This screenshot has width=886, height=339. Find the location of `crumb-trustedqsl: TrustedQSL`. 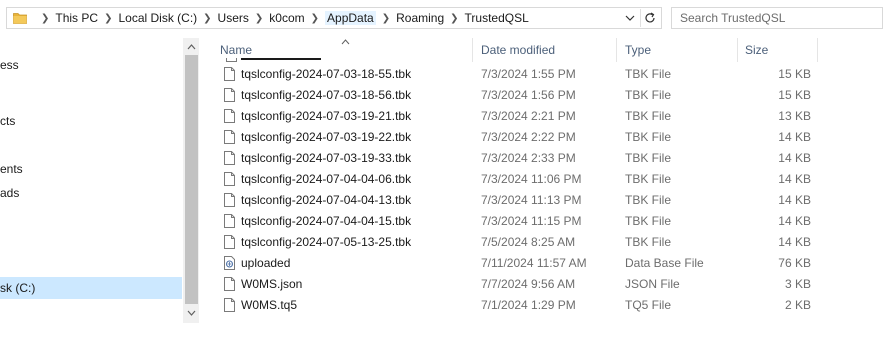

crumb-trustedqsl: TrustedQSL is located at coordinates (497, 18).